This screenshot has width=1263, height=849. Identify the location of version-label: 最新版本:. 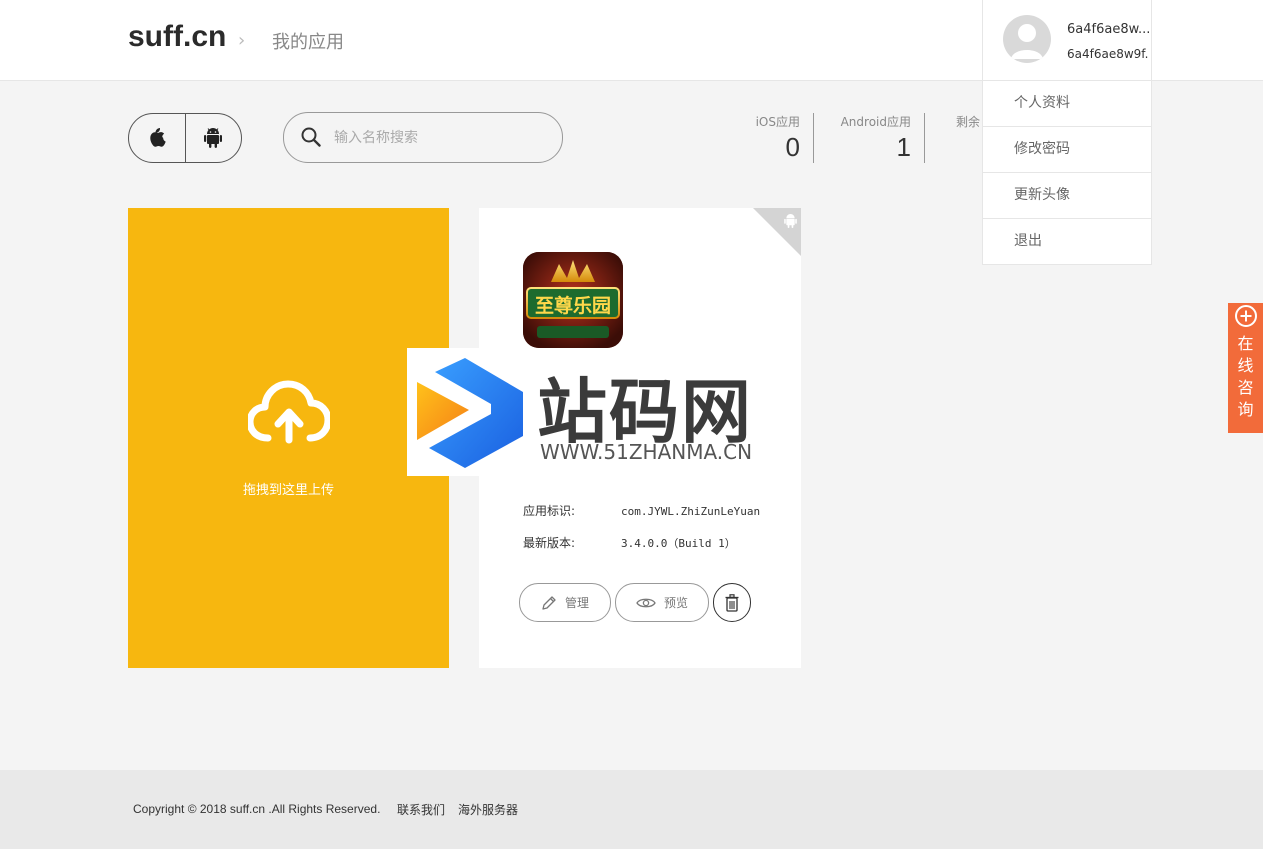
(549, 543).